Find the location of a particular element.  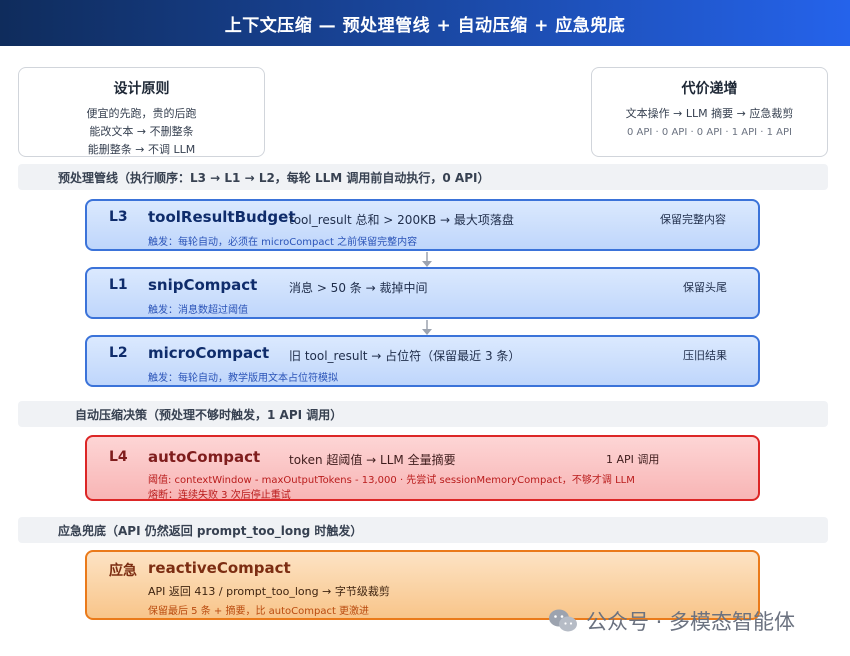

watermark: 公众号 · 多模态智能体 is located at coordinates (671, 621).